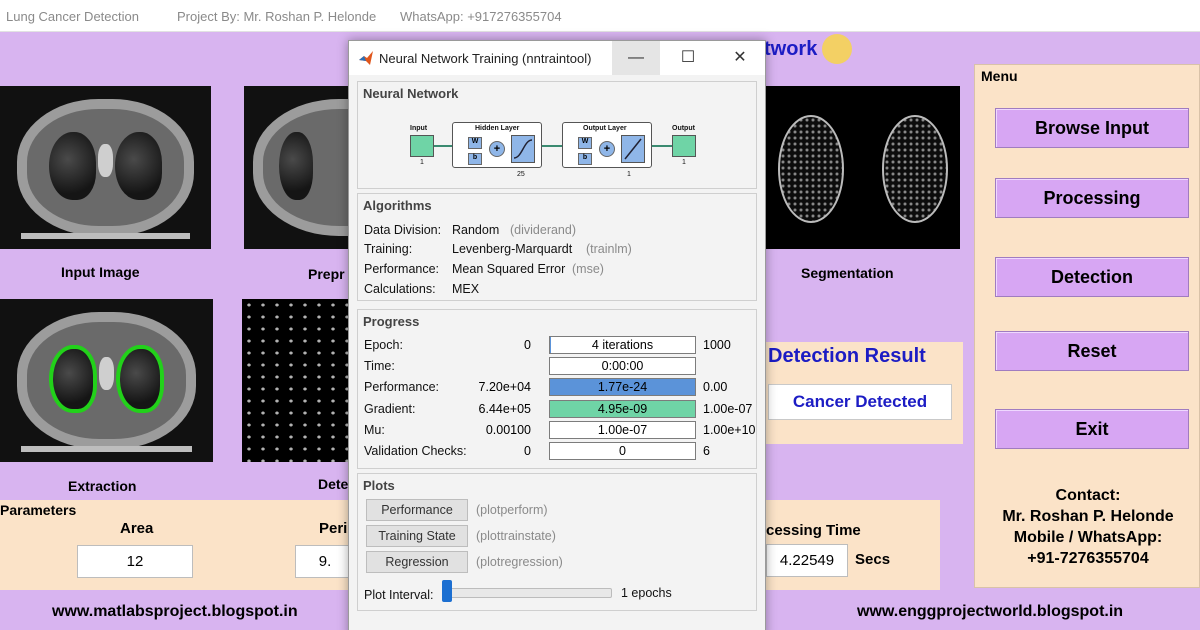  What do you see at coordinates (72, 16) in the screenshot?
I see `app-title: Lung Cancer Detection` at bounding box center [72, 16].